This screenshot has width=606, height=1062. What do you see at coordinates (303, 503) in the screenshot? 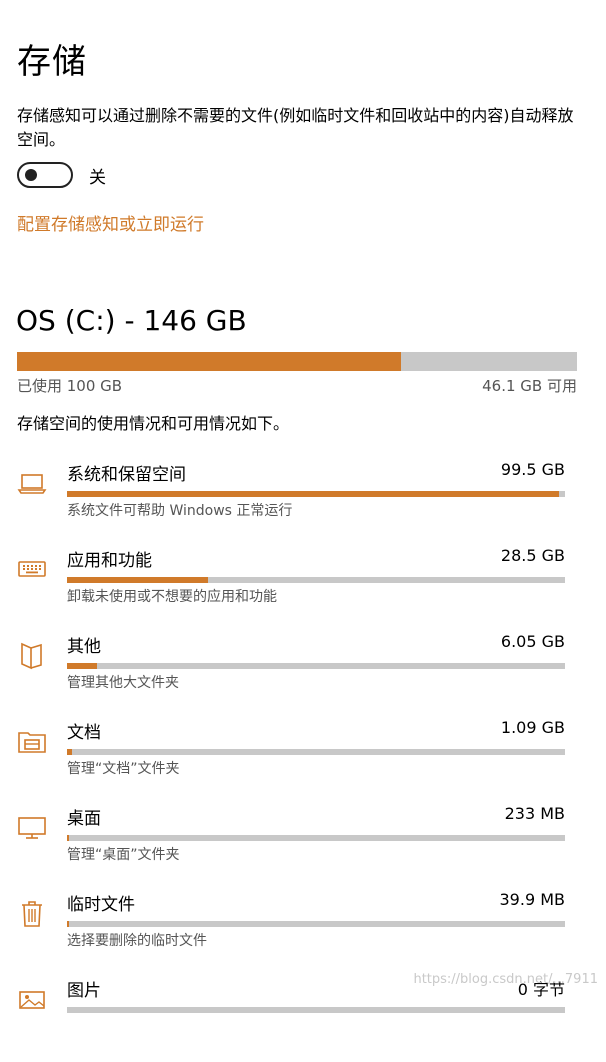
I see `category-item: 系统和保留空间 99.5 GB 系统文件可帮助 Windows 正常运行` at bounding box center [303, 503].